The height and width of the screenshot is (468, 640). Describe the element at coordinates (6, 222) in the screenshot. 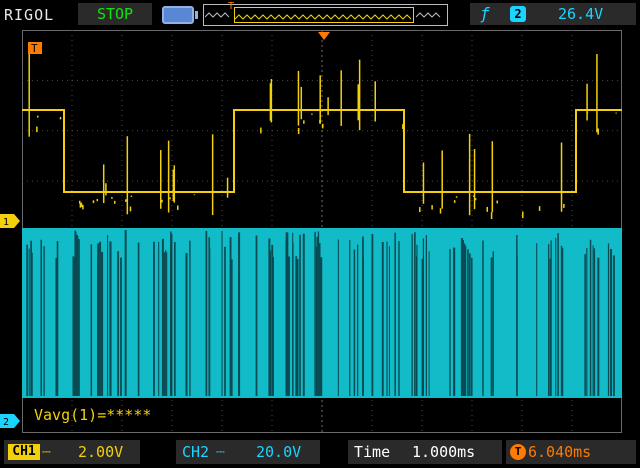

I see `ch1-marker-label: 1` at that location.